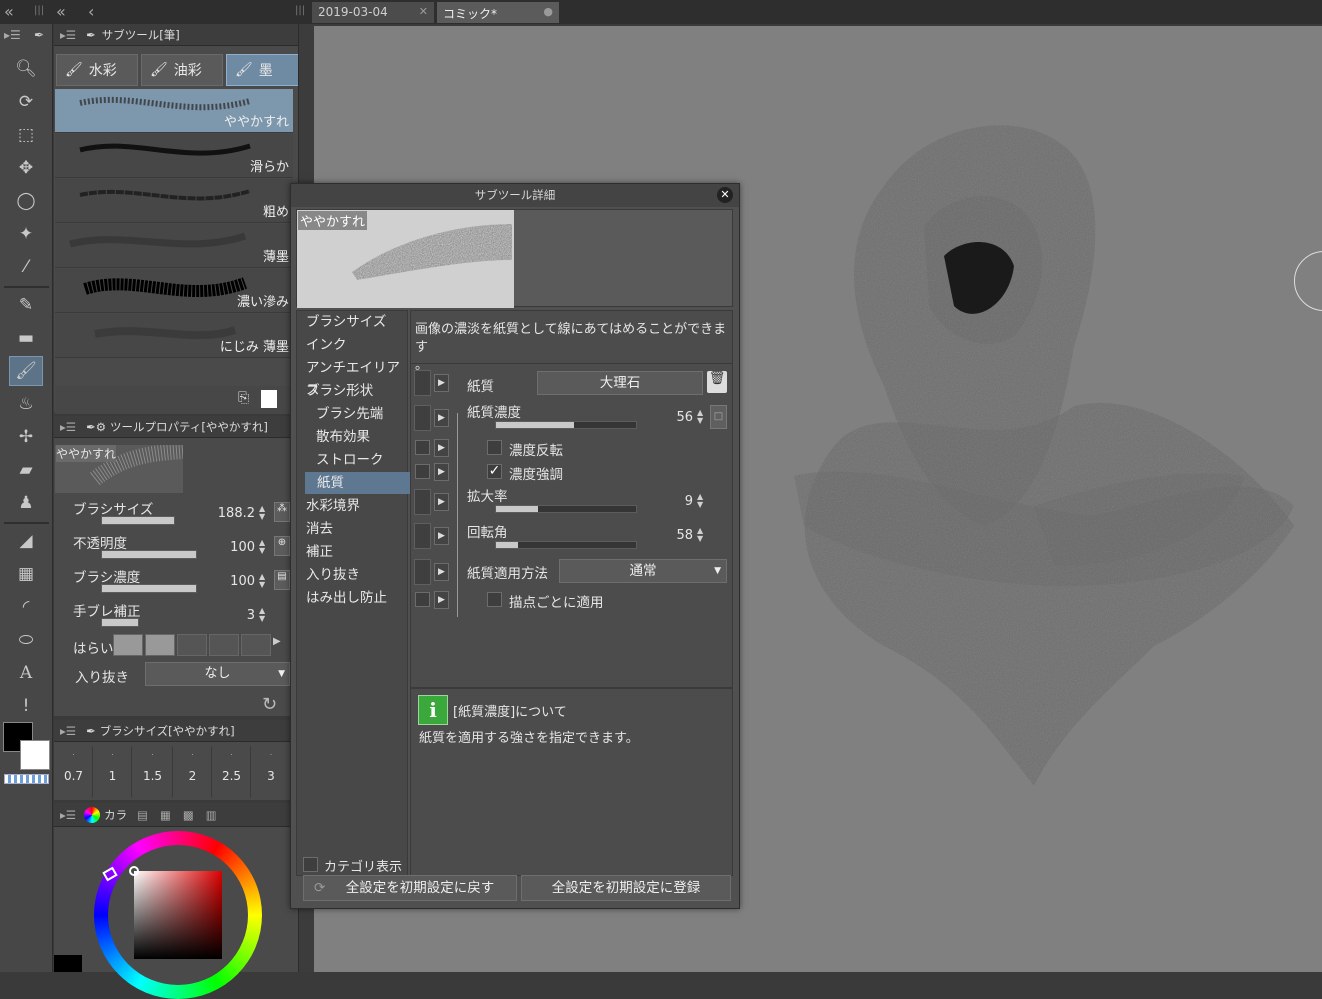 This screenshot has width=1322, height=999. Describe the element at coordinates (188, 815) in the screenshot. I see `color-set-icon: ▩` at that location.